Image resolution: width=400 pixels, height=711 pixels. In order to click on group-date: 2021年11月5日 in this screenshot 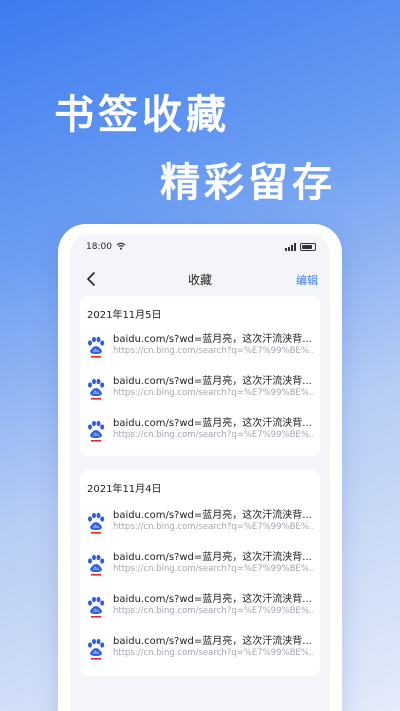, I will do `click(124, 315)`.